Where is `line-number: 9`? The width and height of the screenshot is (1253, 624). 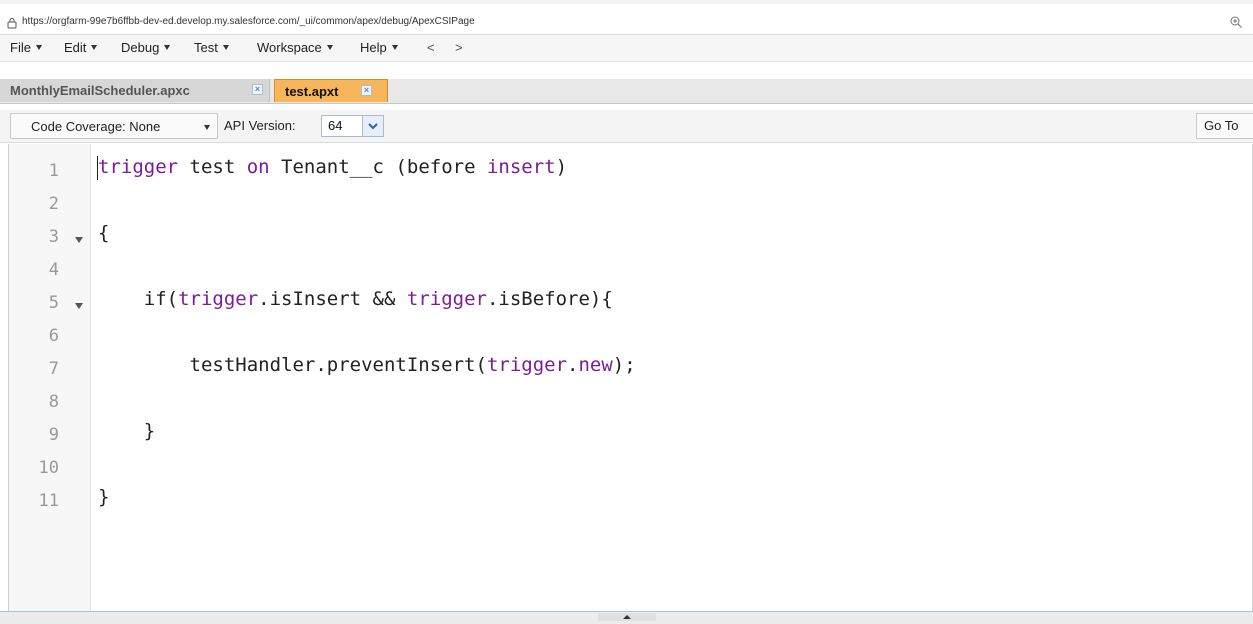
line-number: 9 is located at coordinates (53, 435).